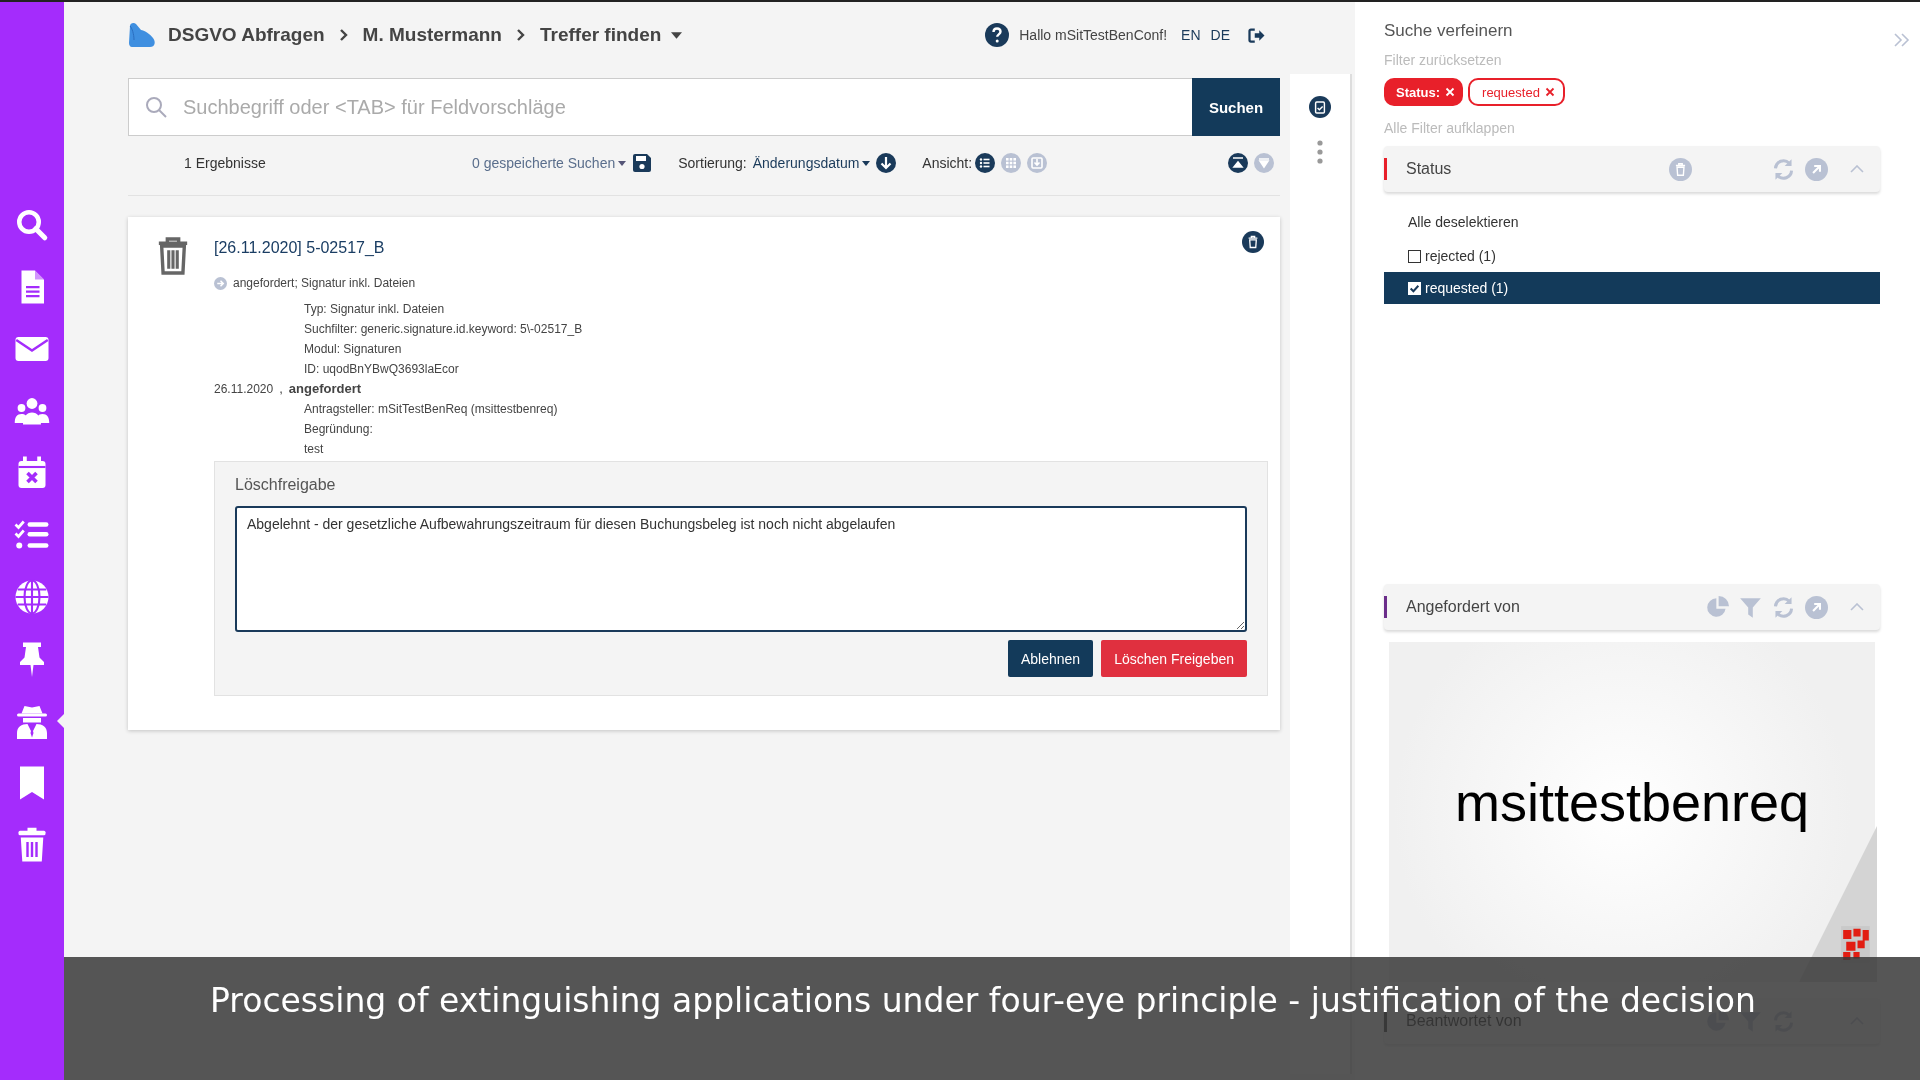 This screenshot has width=1920, height=1080. What do you see at coordinates (806, 163) in the screenshot?
I see `sort-dropdown: Änderungsdatum` at bounding box center [806, 163].